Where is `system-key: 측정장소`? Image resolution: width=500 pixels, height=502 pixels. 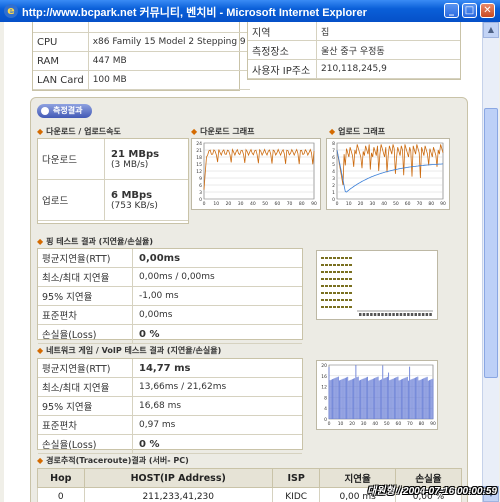
system-key: 측정장소 is located at coordinates (282, 50).